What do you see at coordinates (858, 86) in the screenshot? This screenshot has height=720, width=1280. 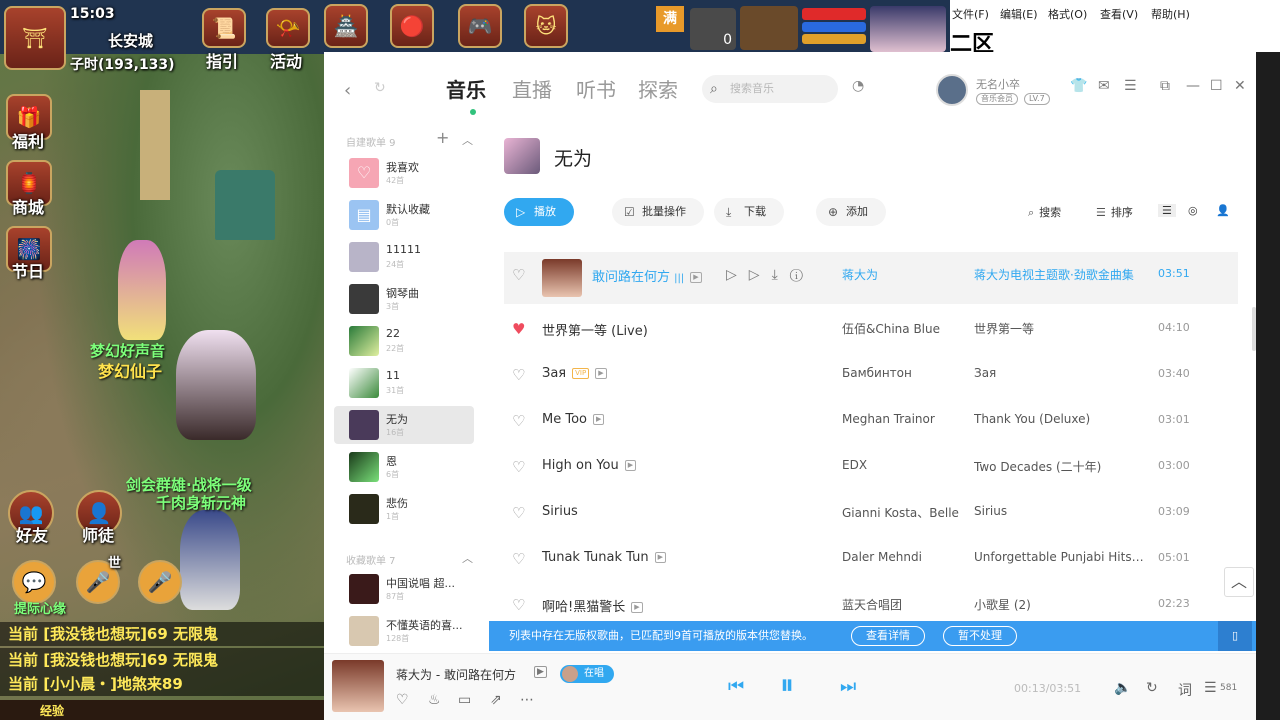 I see `voice-search-icon: ◔` at bounding box center [858, 86].